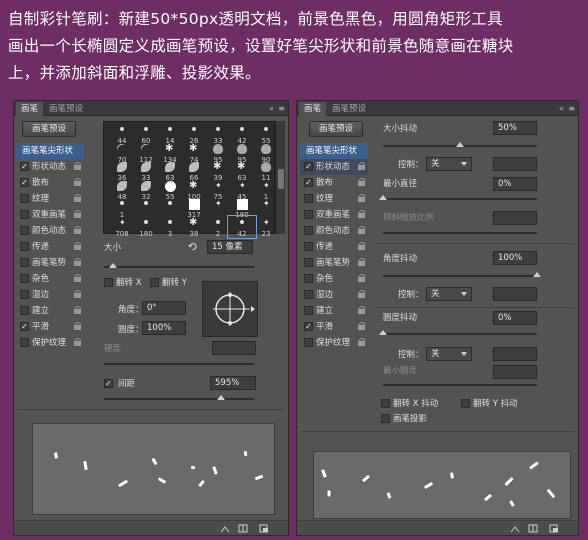  What do you see at coordinates (108, 383) in the screenshot?
I see `spacing-checkbox: ✓` at bounding box center [108, 383].